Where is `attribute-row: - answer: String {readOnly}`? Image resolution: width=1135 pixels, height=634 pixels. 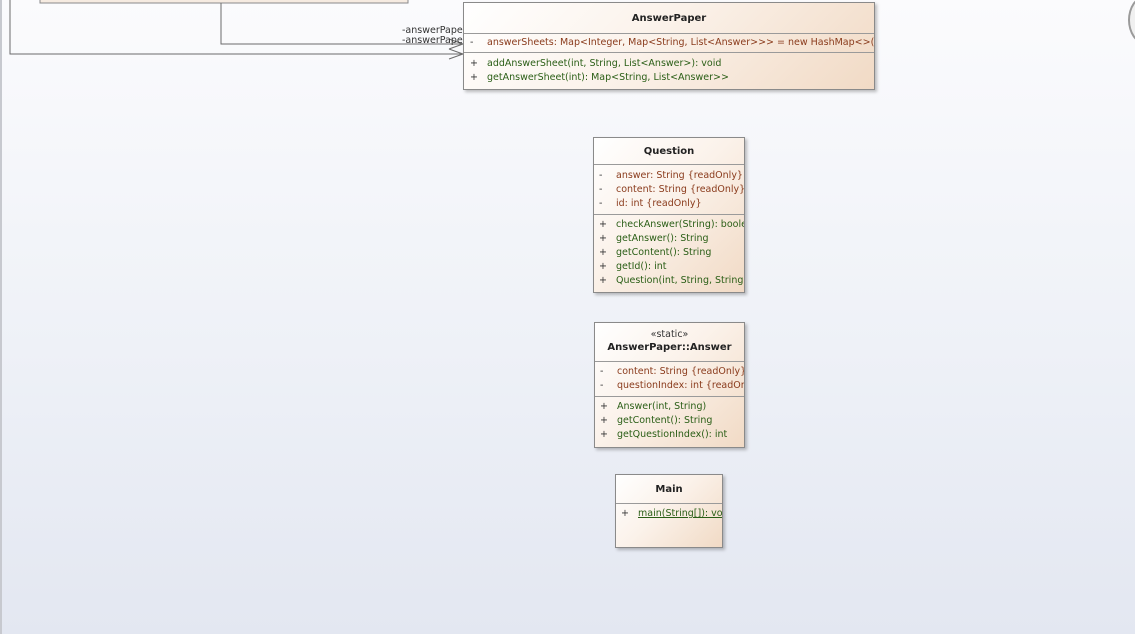 attribute-row: - answer: String {readOnly} is located at coordinates (669, 176).